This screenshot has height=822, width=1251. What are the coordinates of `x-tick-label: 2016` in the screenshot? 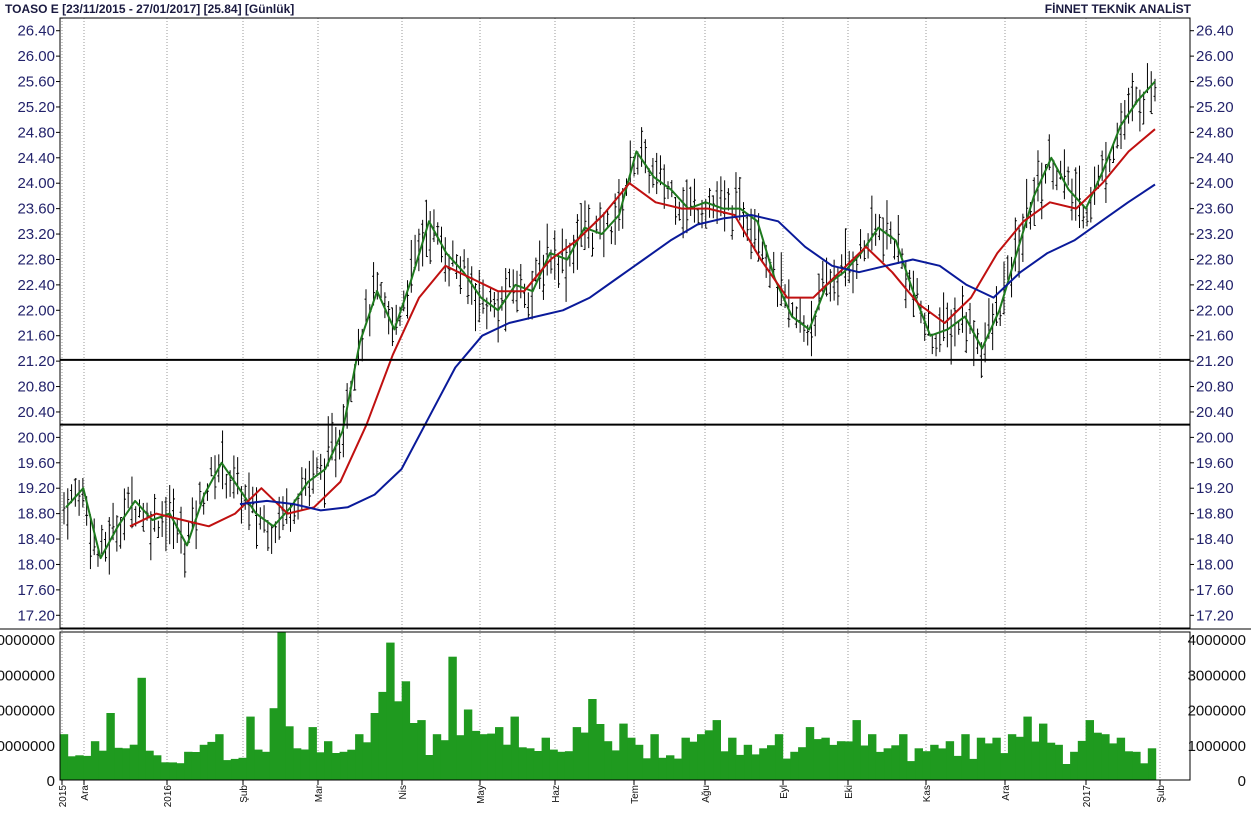 It's located at (168, 796).